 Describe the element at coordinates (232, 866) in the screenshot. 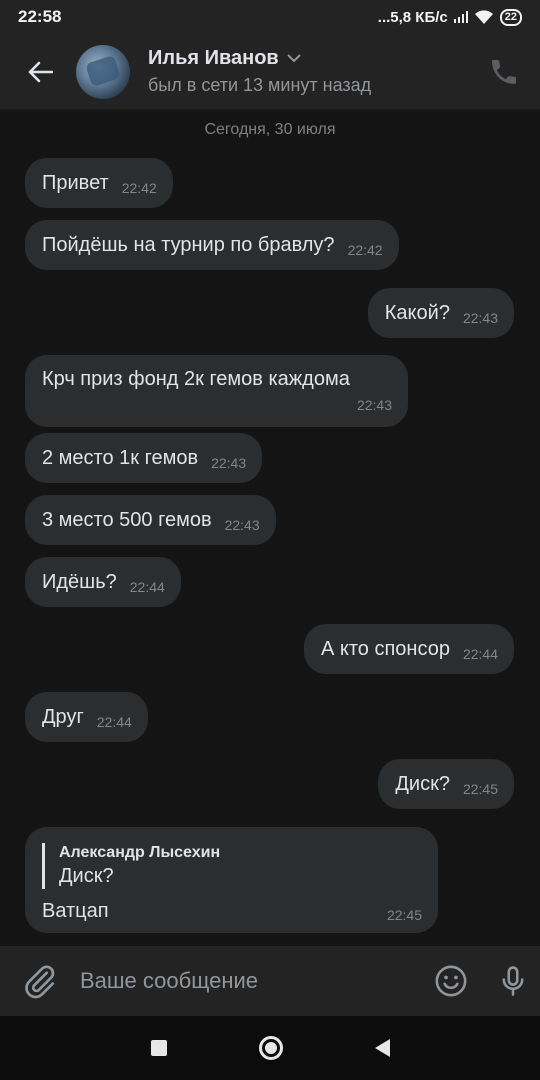

I see `reply-quote: Александр Лысехин Диск?` at that location.